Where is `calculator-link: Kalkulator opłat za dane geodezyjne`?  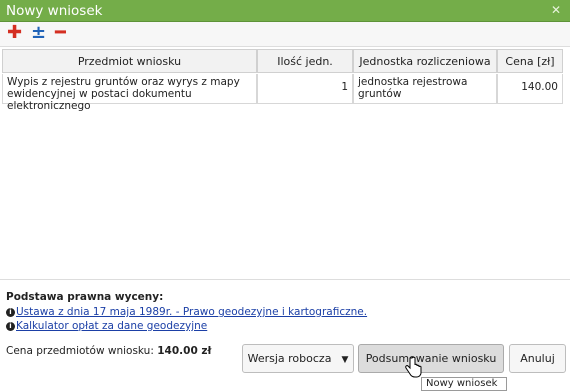
calculator-link: Kalkulator opłat za dane geodezyjne is located at coordinates (111, 326).